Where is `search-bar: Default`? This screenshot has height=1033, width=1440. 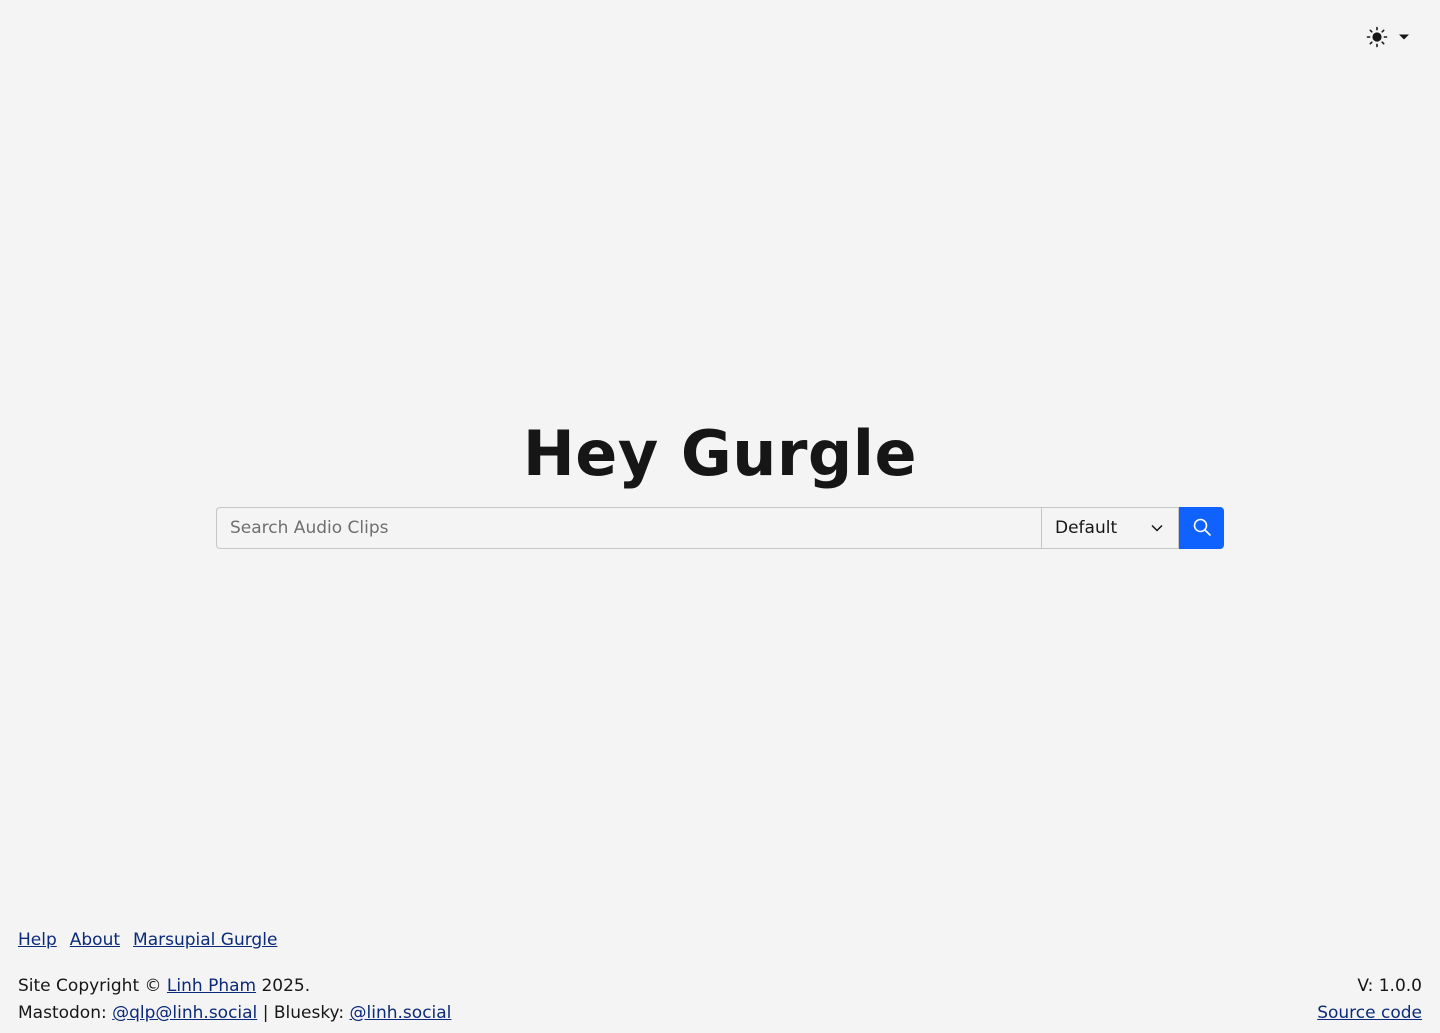 search-bar: Default is located at coordinates (720, 528).